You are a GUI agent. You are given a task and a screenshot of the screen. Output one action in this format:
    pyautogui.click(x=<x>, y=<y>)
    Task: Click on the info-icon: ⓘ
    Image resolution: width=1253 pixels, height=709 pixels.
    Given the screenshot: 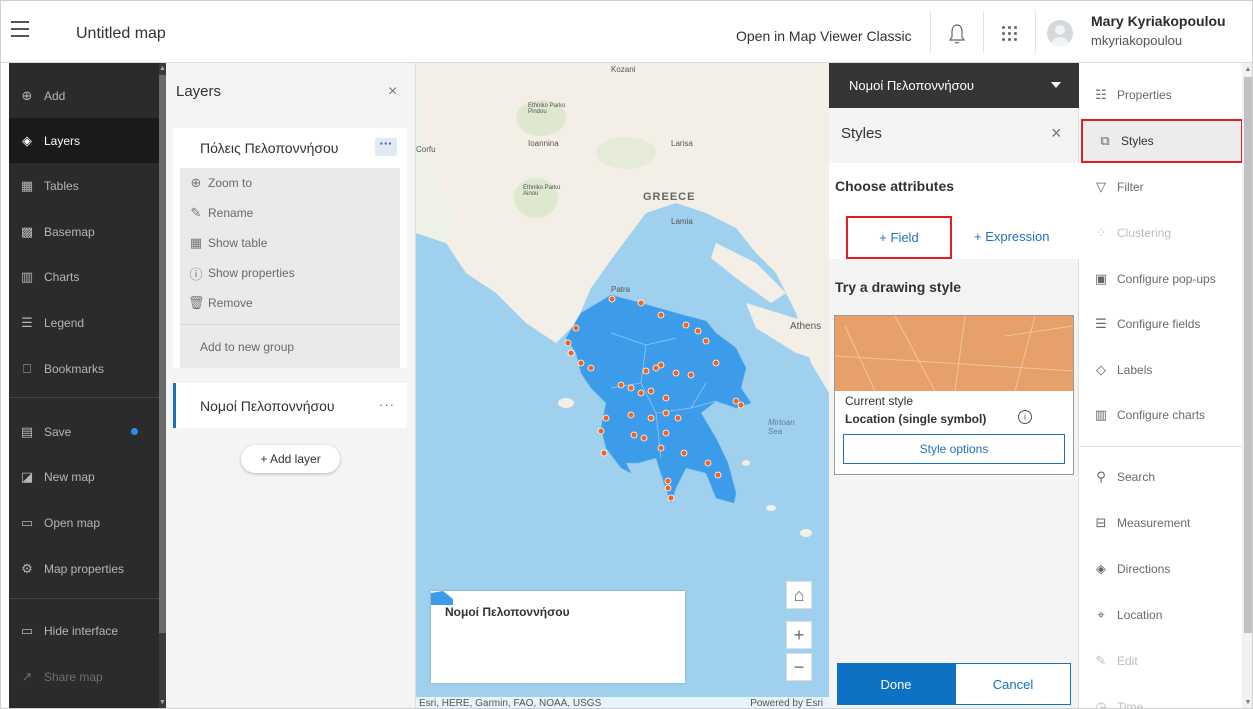 What is the action you would take?
    pyautogui.click(x=196, y=274)
    